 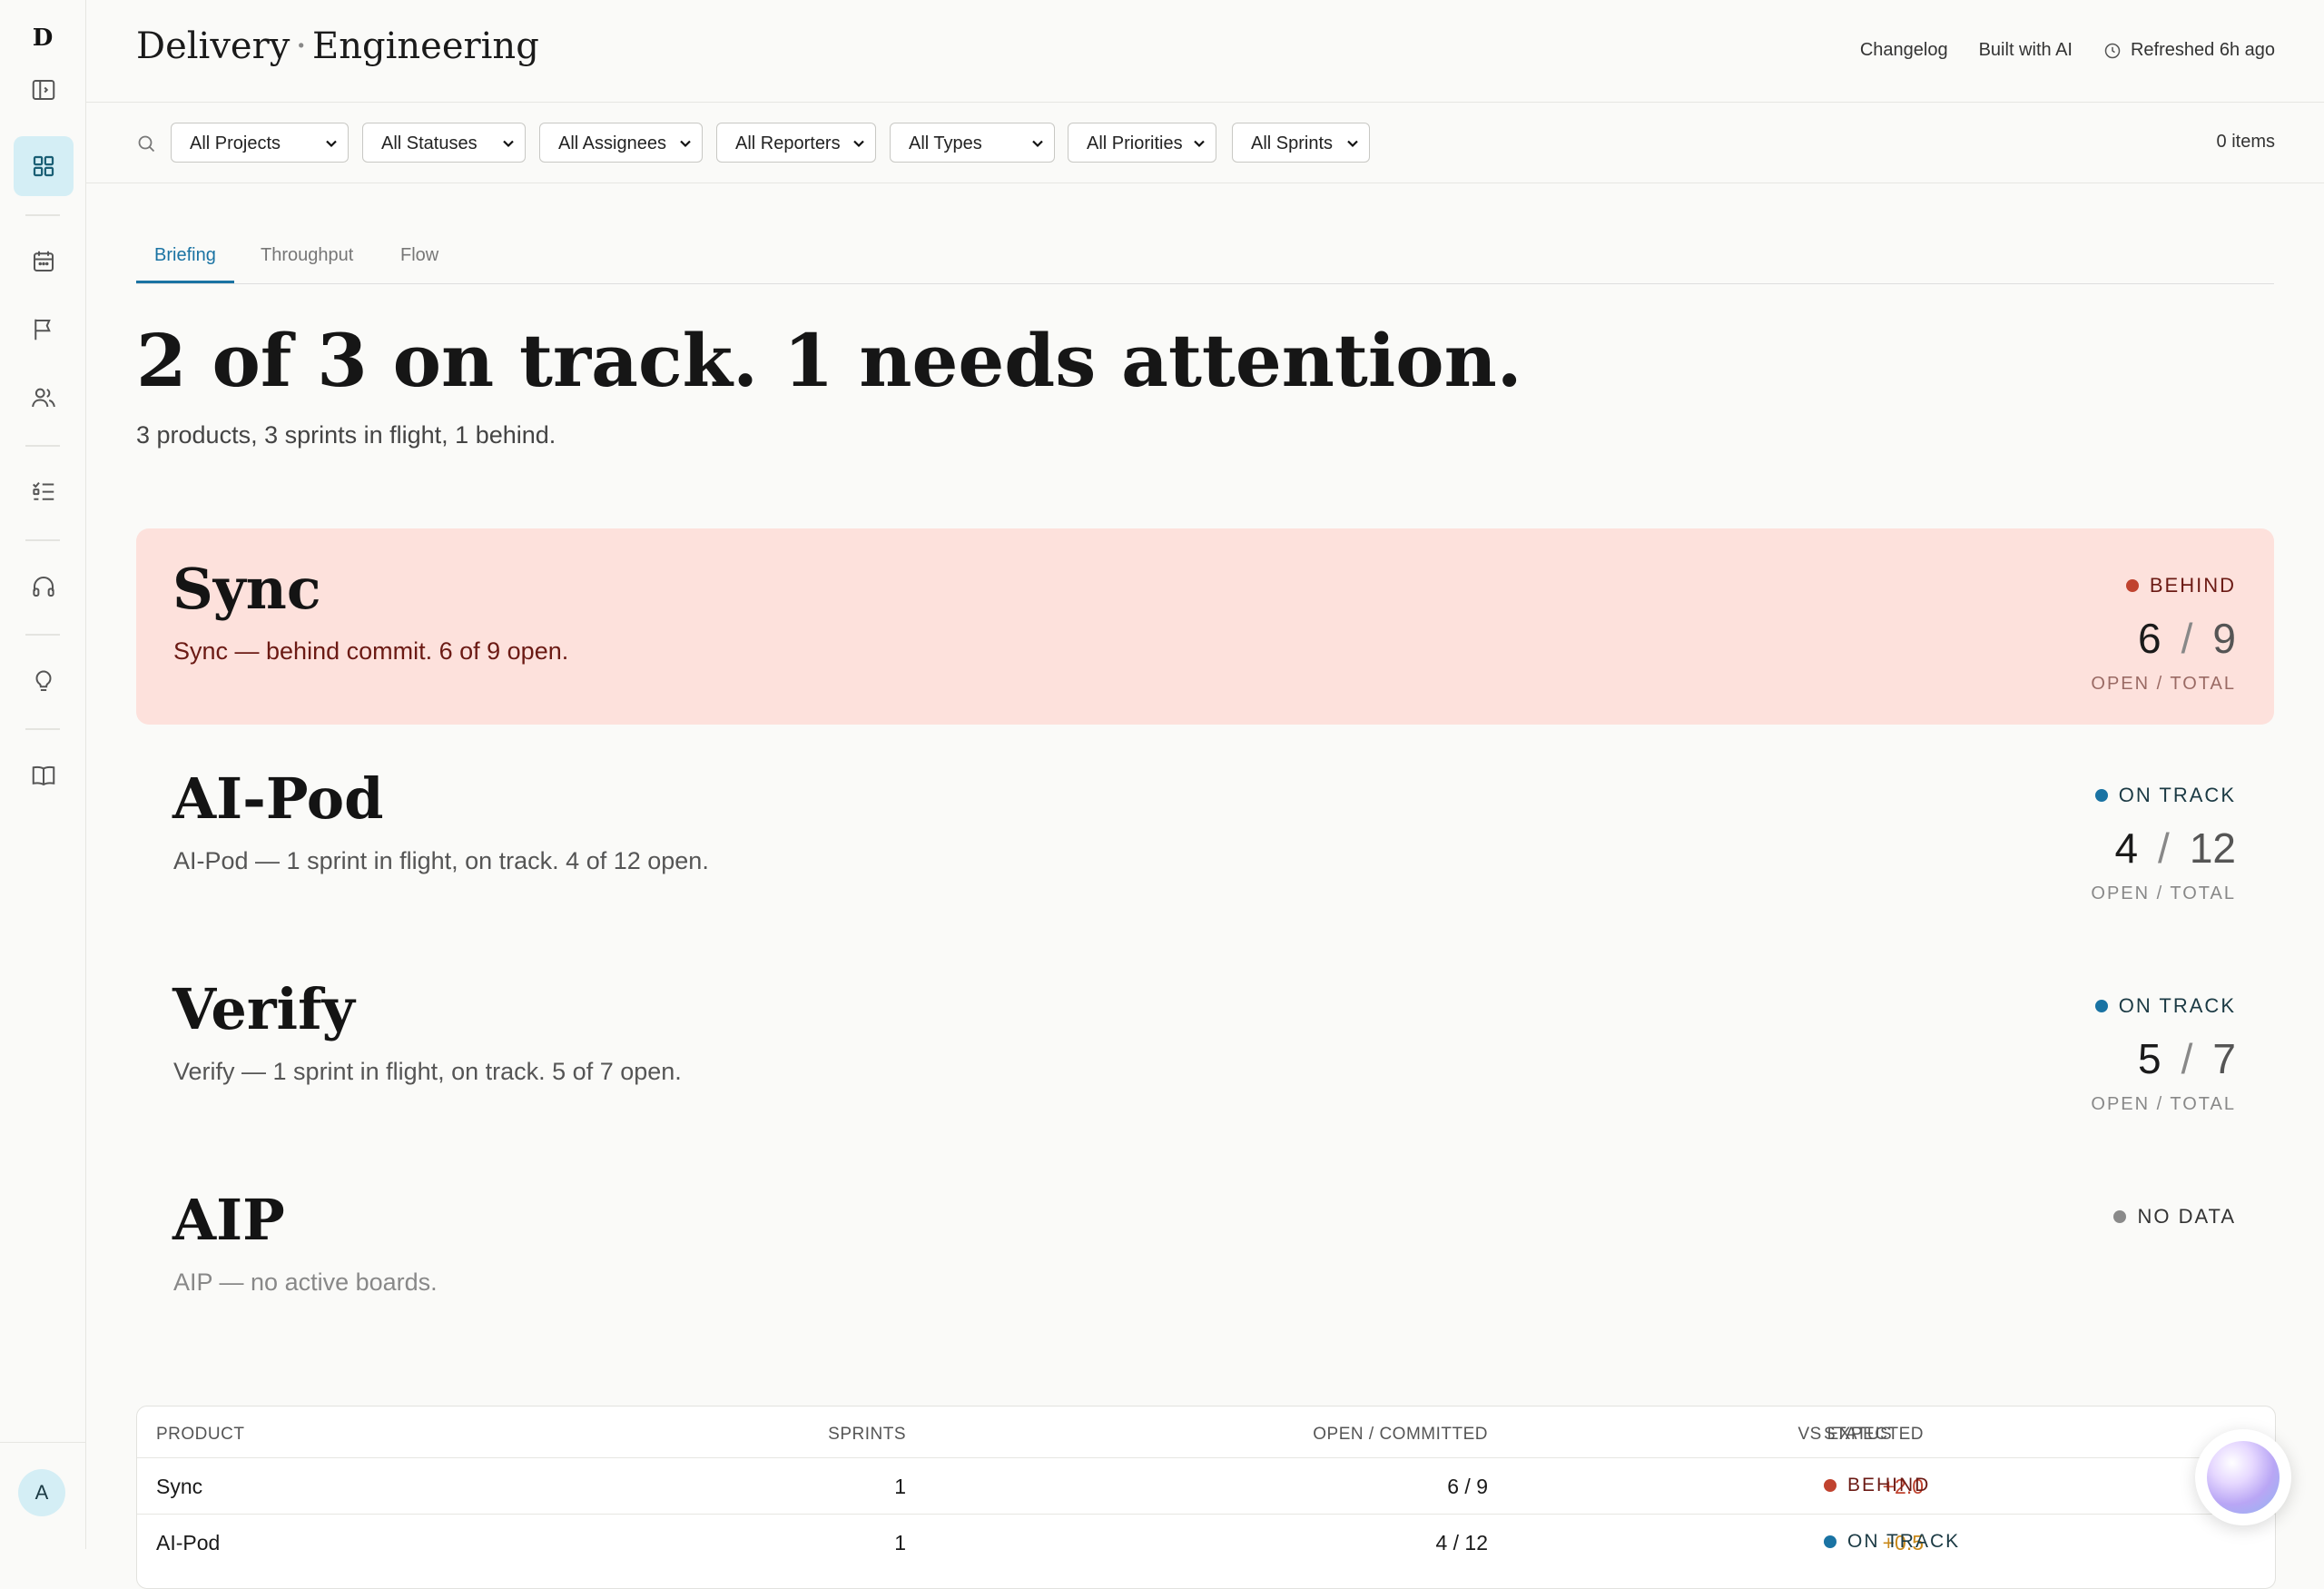 I want to click on sidebar-item-milestones, so click(x=44, y=330).